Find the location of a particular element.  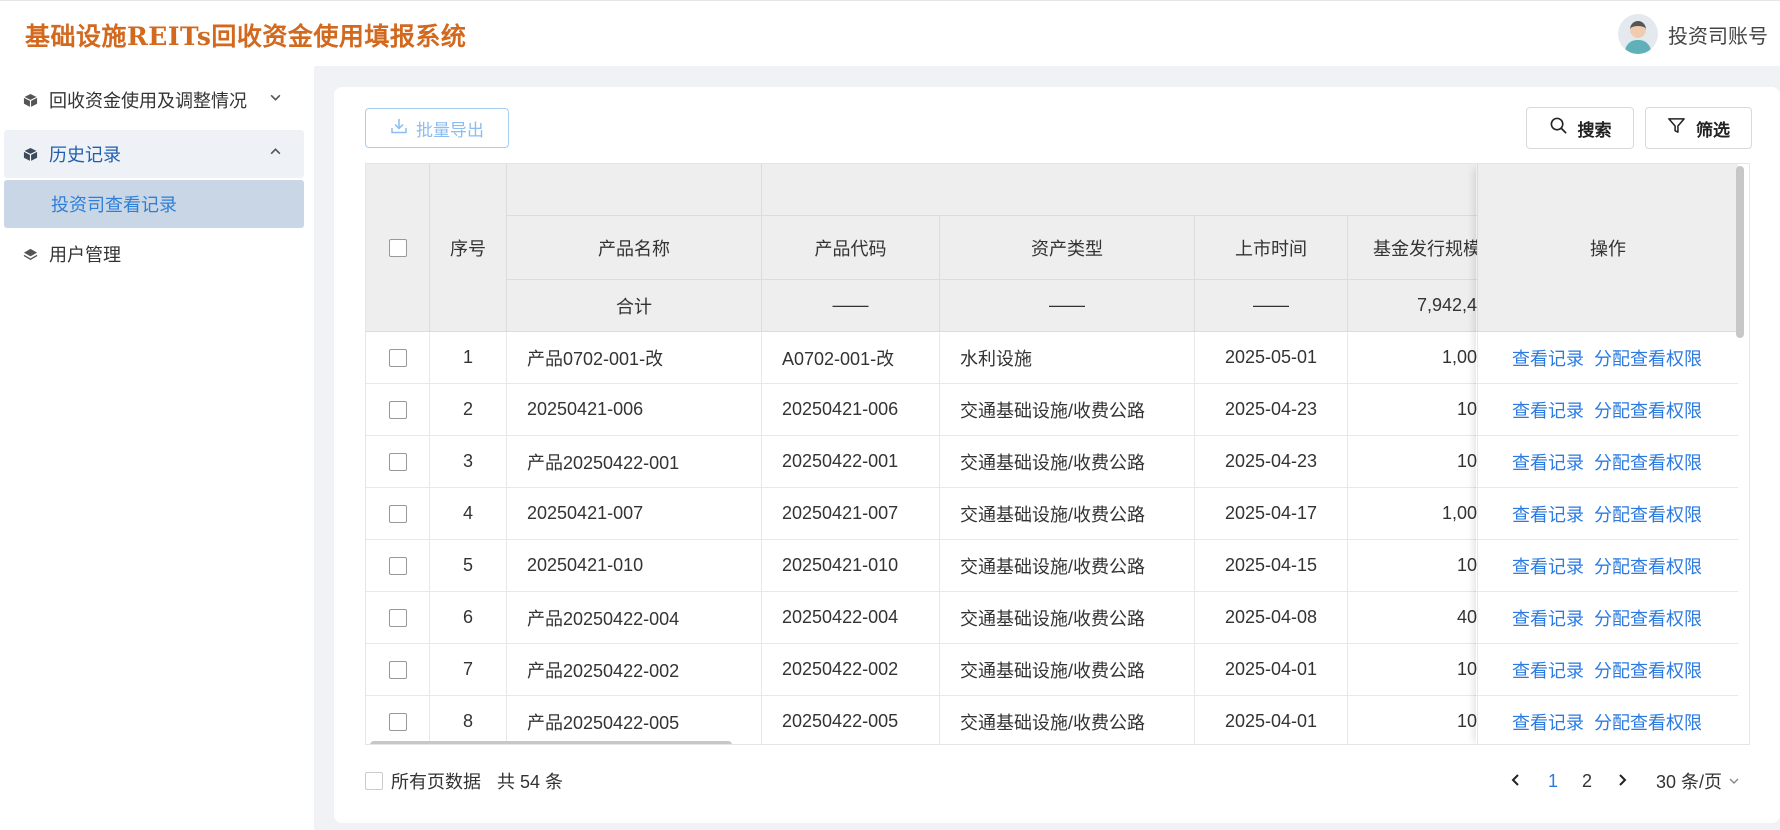

cell-product-name-text: 20250421-010 is located at coordinates (585, 565).